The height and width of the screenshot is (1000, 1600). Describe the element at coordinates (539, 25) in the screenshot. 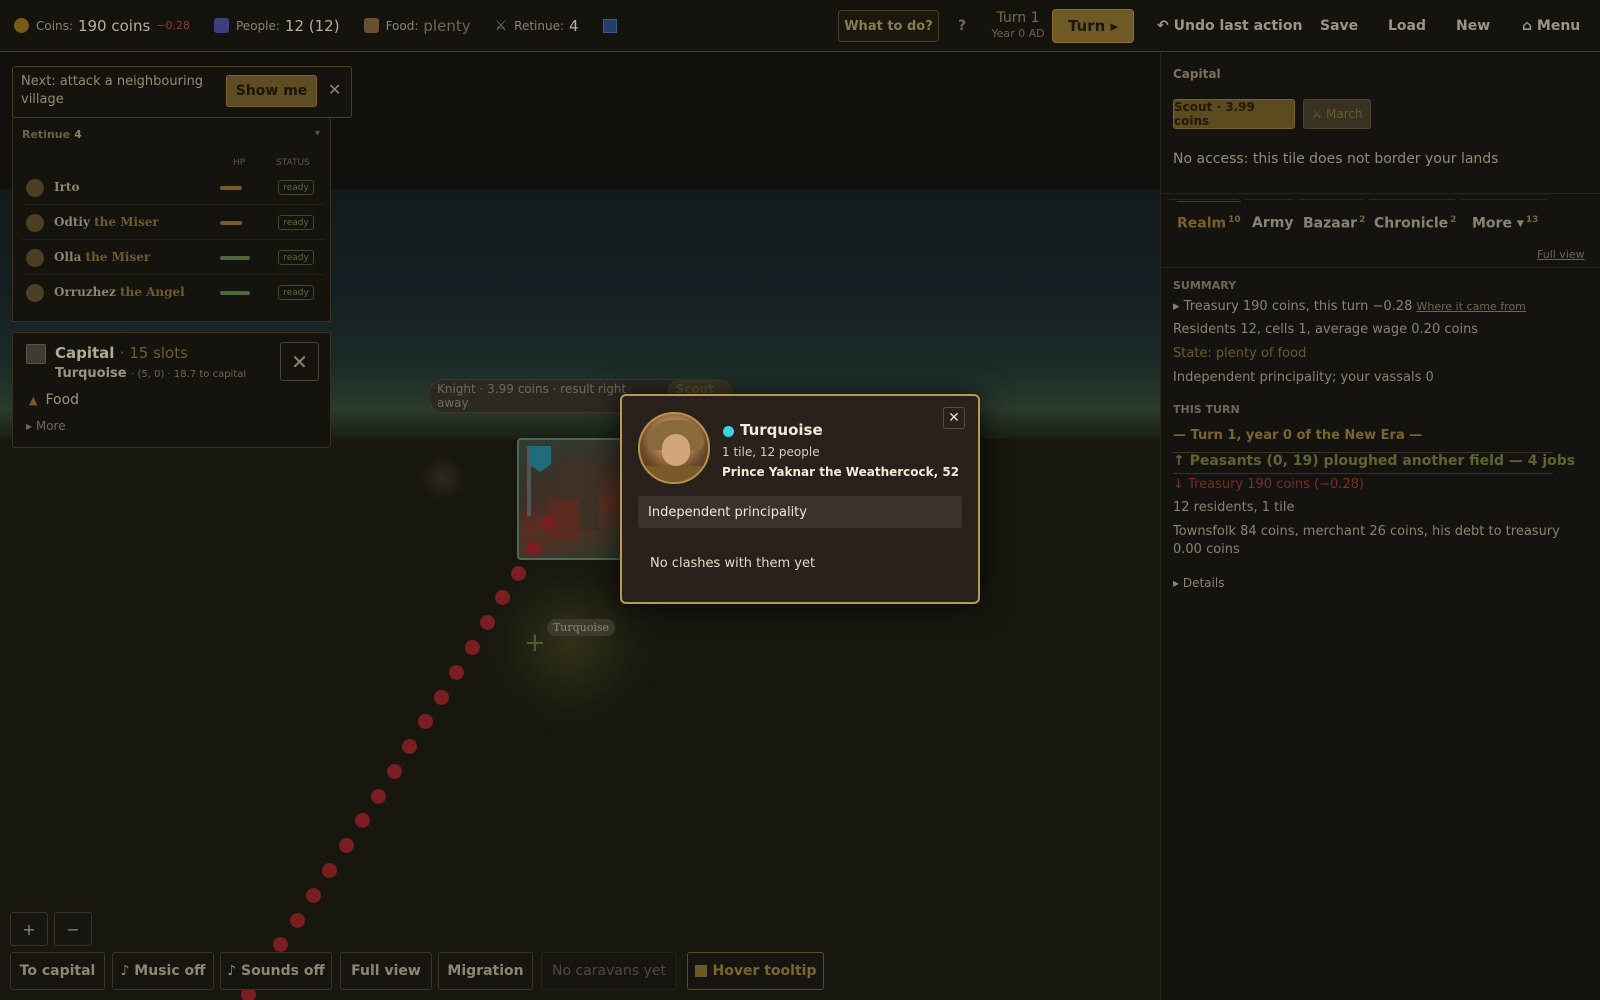

I see `retinue-label: Retinue:` at that location.